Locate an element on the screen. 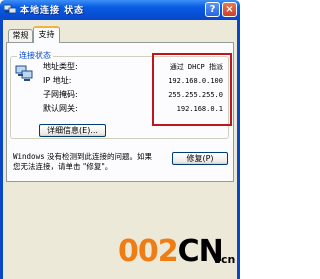 The image size is (320, 279). site-watermark-logo: 002CN is located at coordinates (171, 251).